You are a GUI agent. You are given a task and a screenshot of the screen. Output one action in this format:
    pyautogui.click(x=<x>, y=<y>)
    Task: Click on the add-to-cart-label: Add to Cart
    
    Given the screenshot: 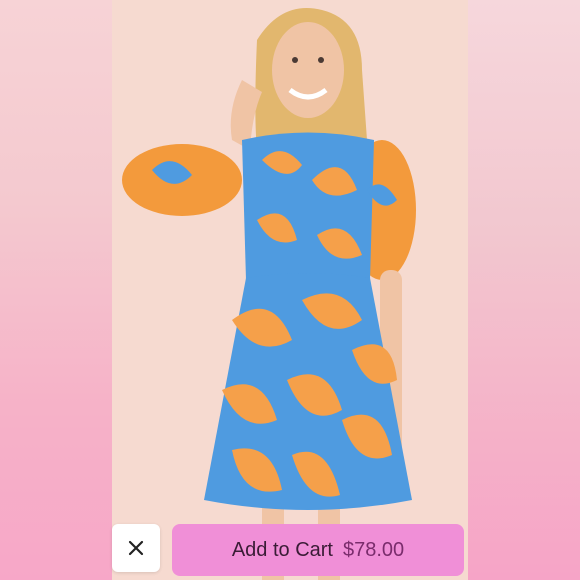 What is the action you would take?
    pyautogui.click(x=282, y=549)
    